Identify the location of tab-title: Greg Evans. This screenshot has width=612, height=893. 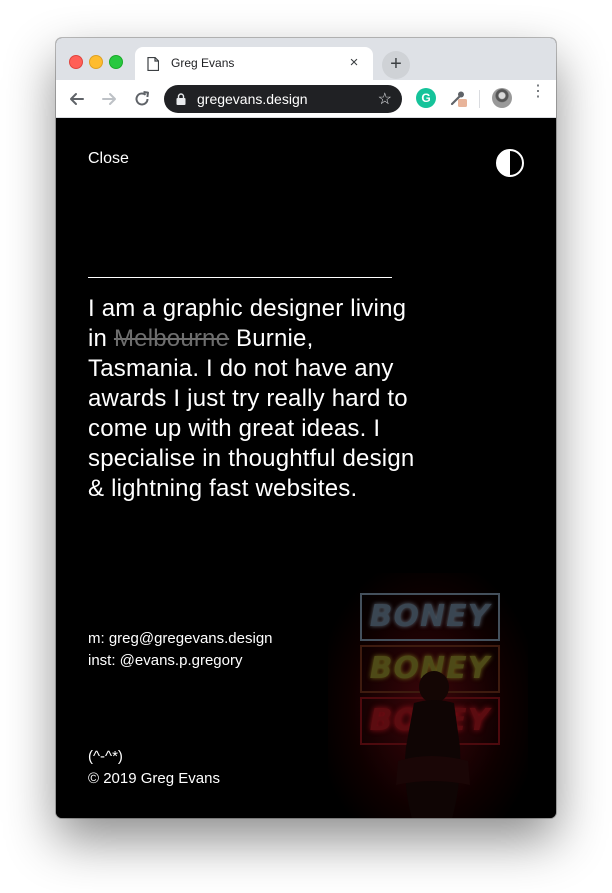
(203, 63).